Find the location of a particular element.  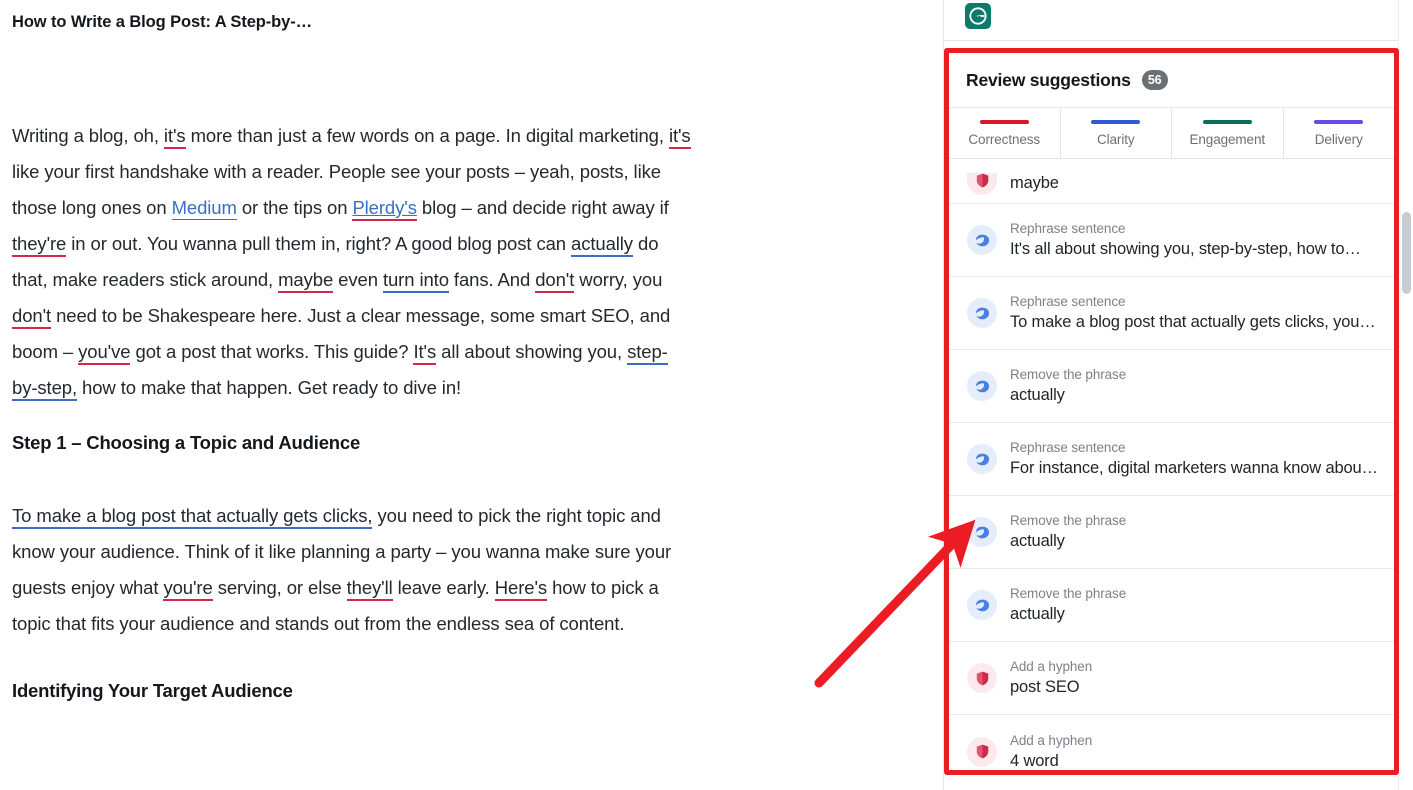

tab-delivery: Delivery is located at coordinates (1339, 133).